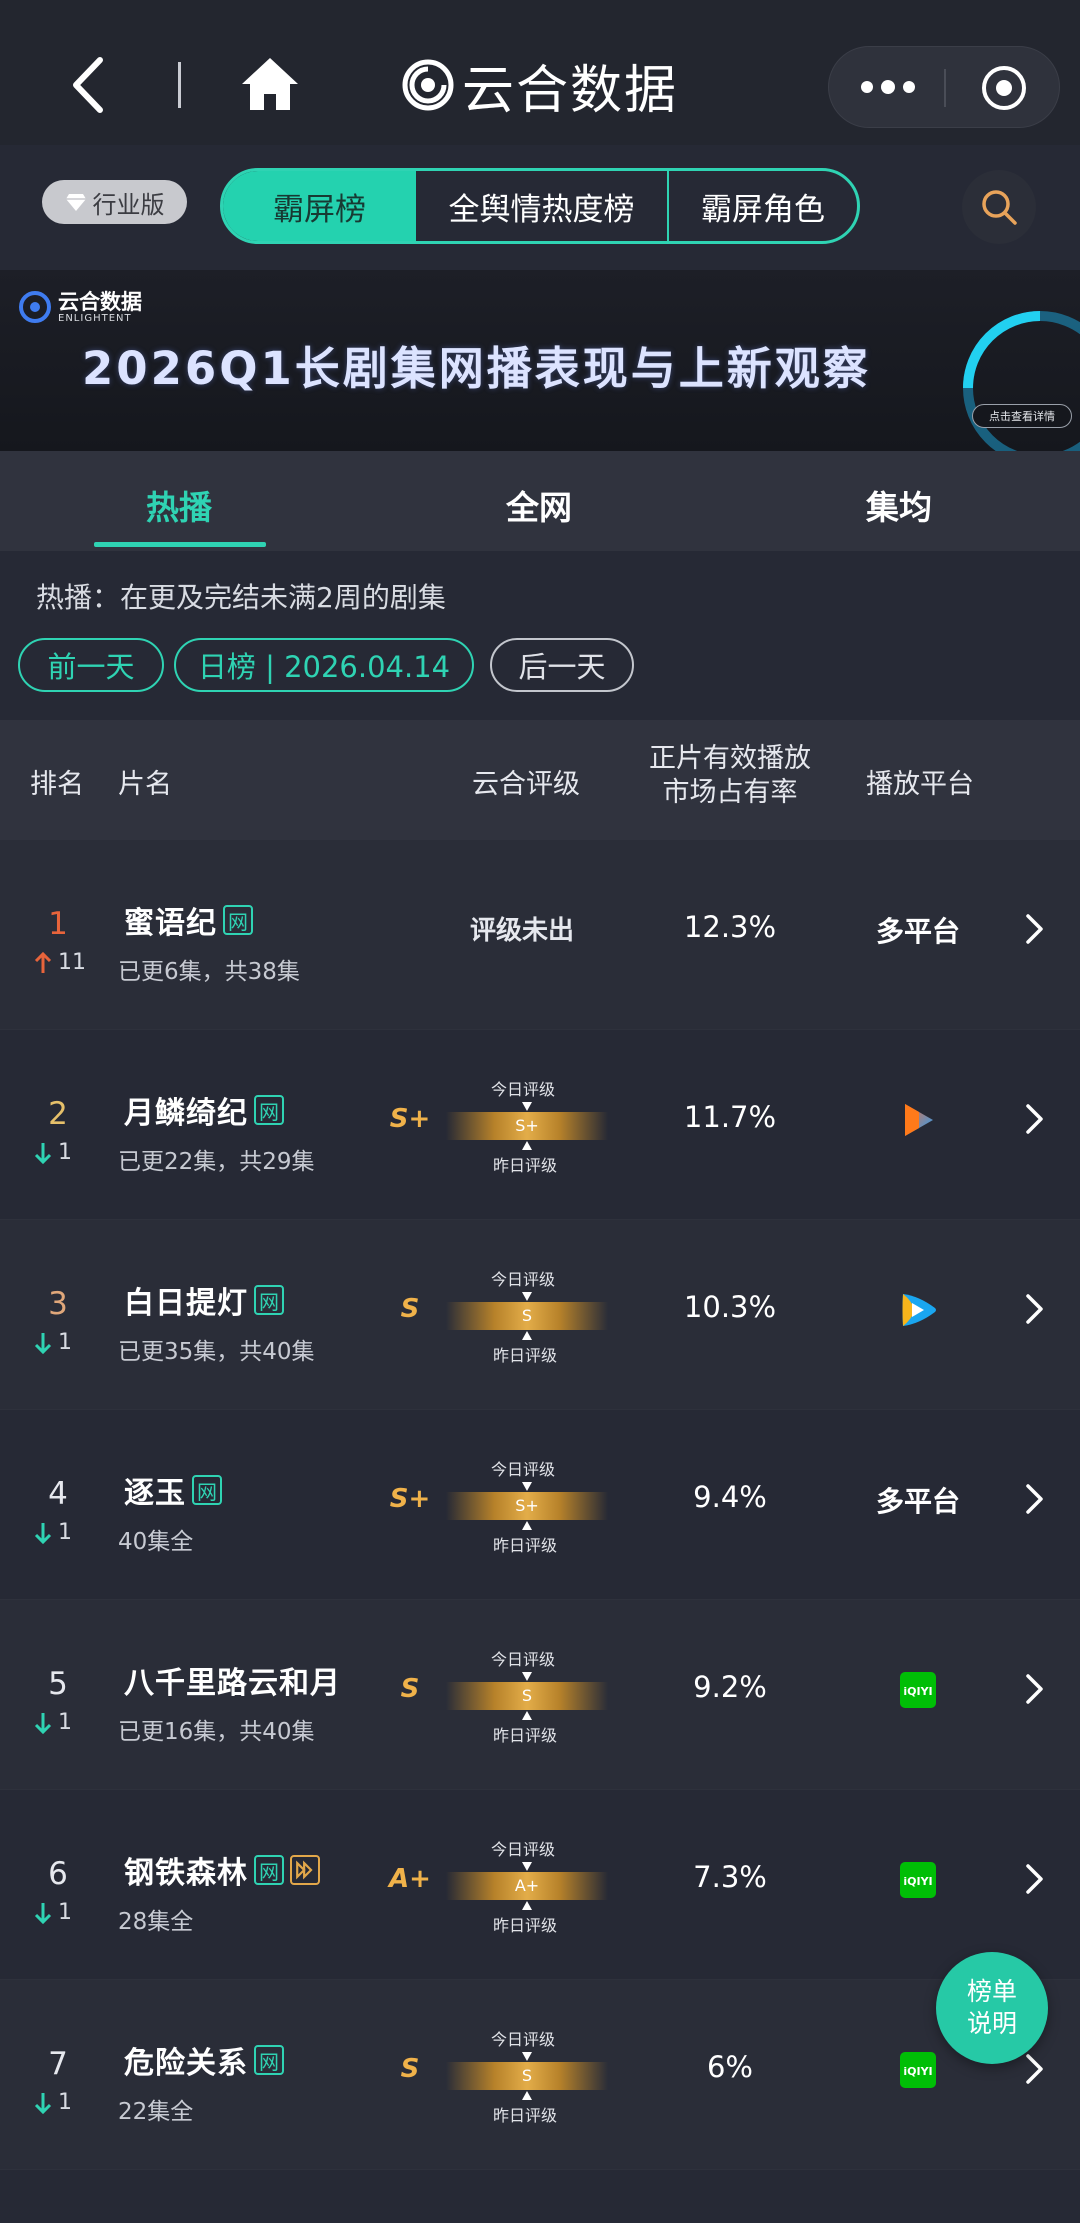 This screenshot has width=1080, height=2223. What do you see at coordinates (58, 1304) in the screenshot?
I see `rank-number: 3` at bounding box center [58, 1304].